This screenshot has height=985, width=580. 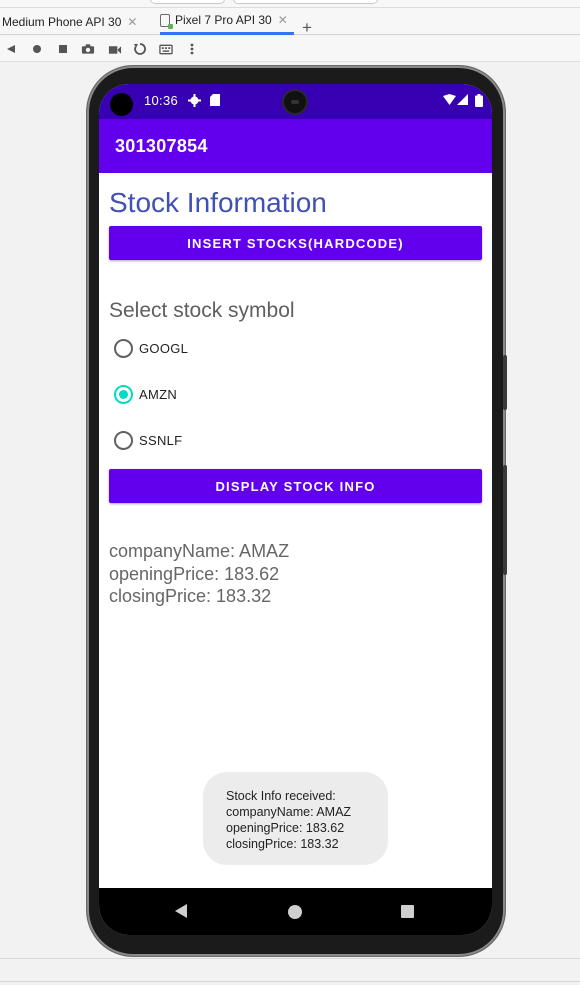 What do you see at coordinates (505, 520) in the screenshot?
I see `power-button` at bounding box center [505, 520].